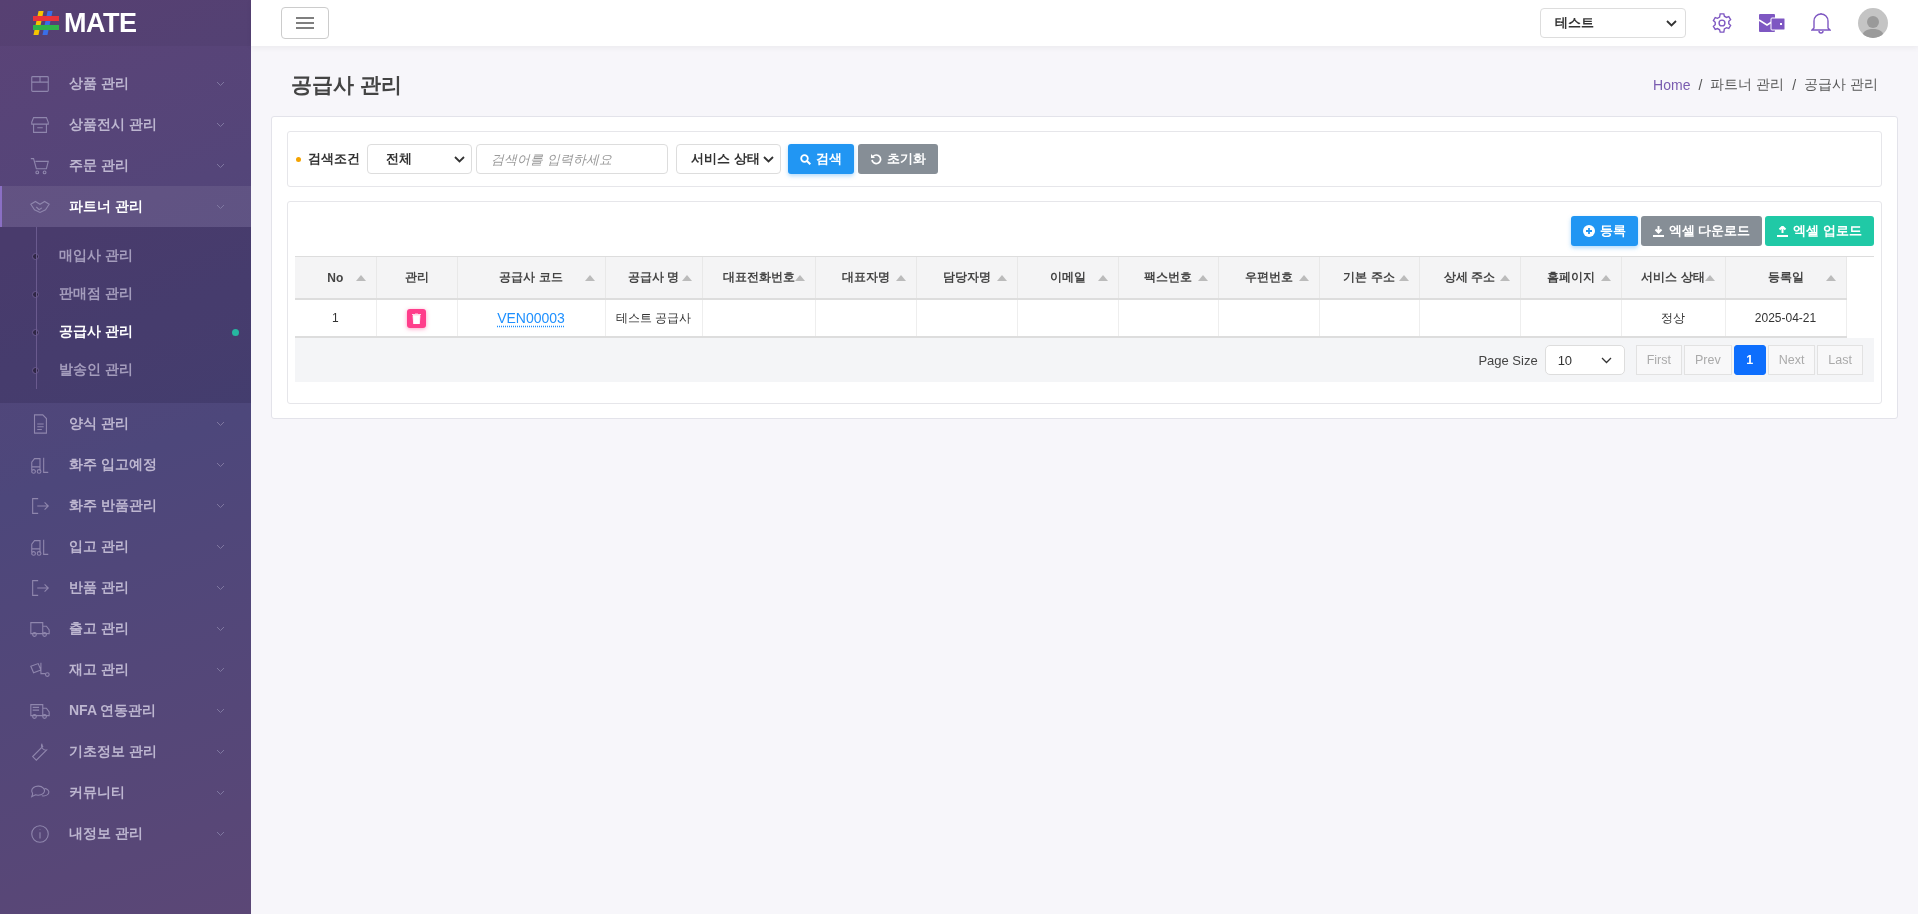 The image size is (1918, 914). I want to click on logo-text: MATE, so click(100, 23).